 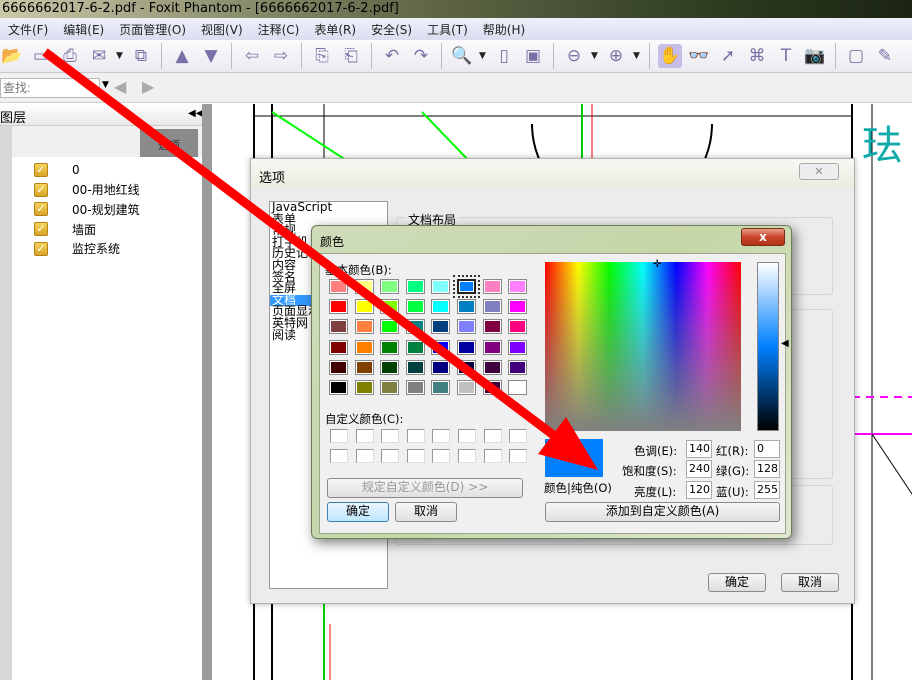 I want to click on print-icon: ⎙, so click(x=70, y=56).